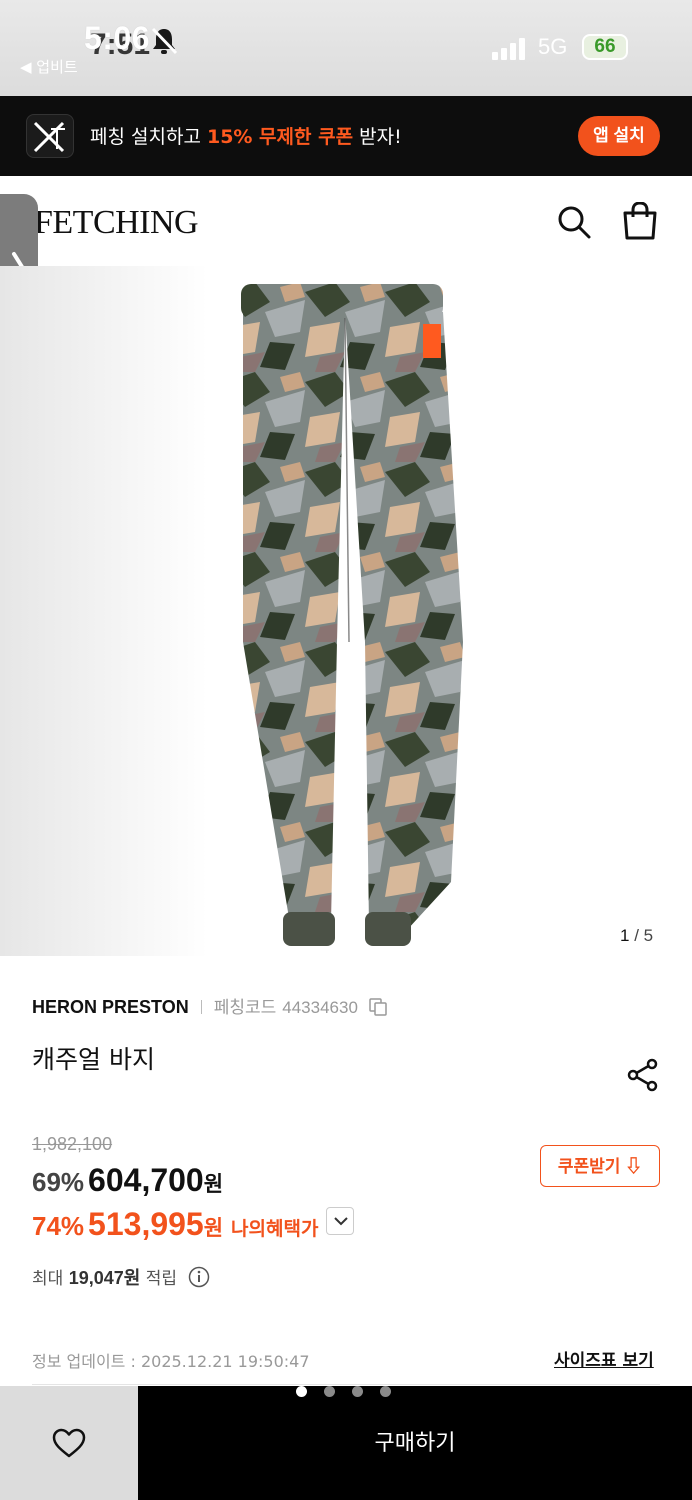 The height and width of the screenshot is (1500, 692). Describe the element at coordinates (58, 1182) in the screenshot. I see `discount-percent: 69%` at that location.